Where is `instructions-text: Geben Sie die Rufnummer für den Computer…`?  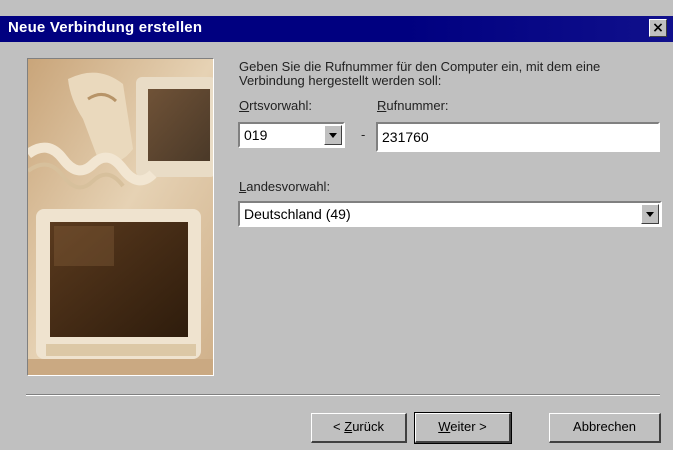 instructions-text: Geben Sie die Rufnummer für den Computer… is located at coordinates (420, 73).